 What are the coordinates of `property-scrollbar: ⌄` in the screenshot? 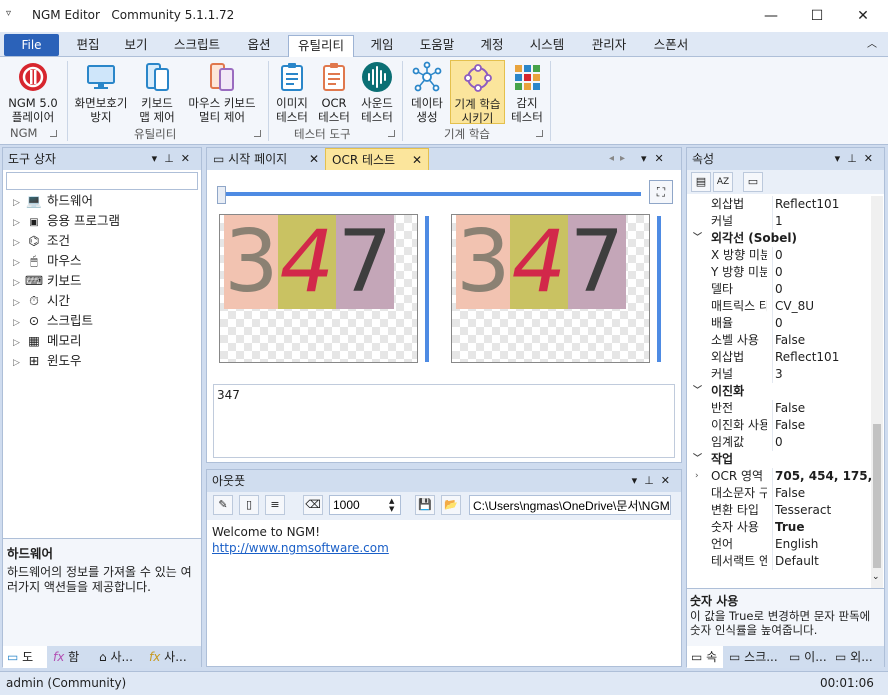 It's located at (877, 392).